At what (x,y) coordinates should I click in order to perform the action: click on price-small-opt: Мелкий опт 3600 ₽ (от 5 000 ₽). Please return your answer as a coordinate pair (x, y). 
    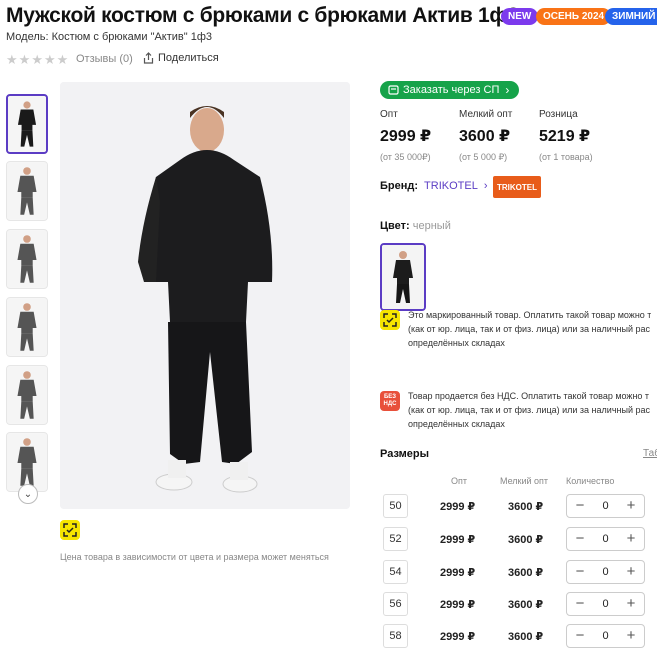
    Looking at the image, I should click on (485, 136).